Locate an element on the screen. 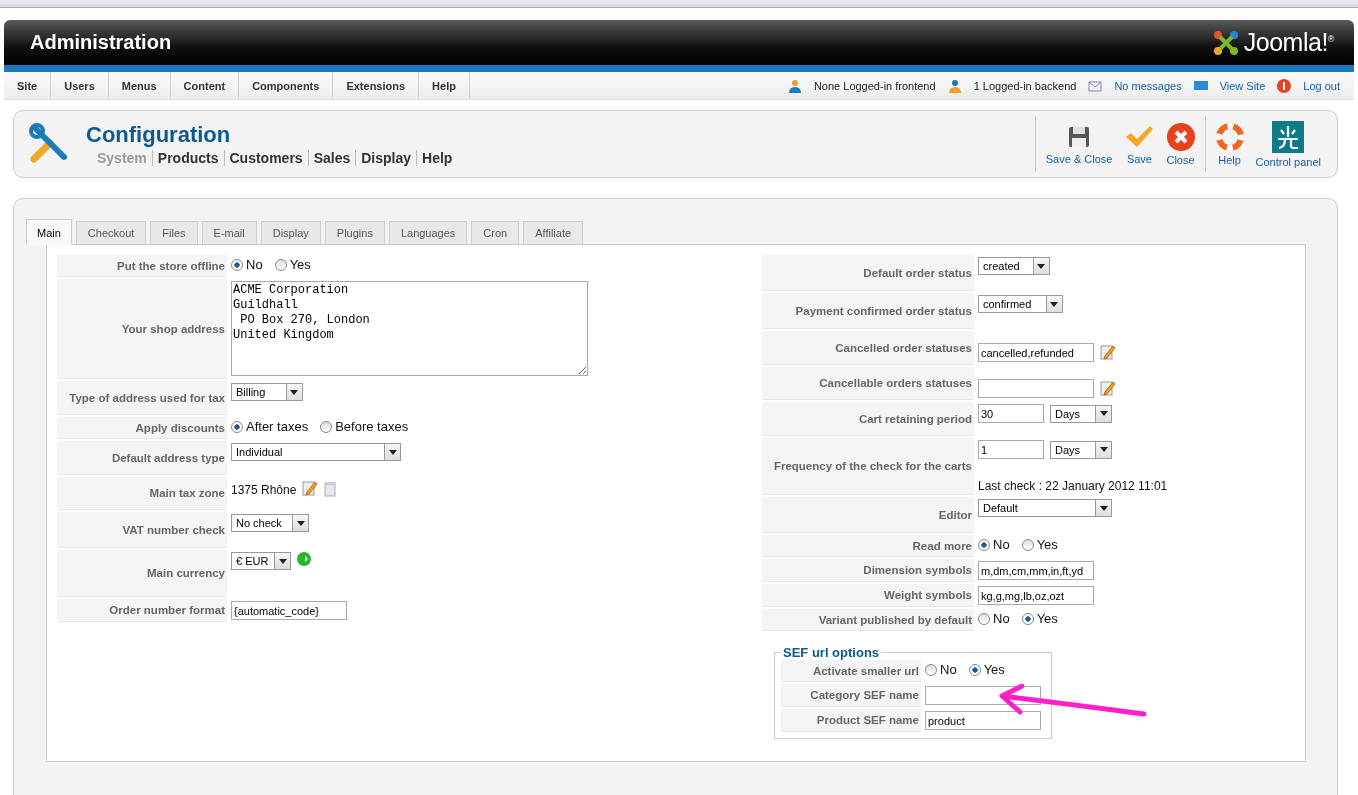 The height and width of the screenshot is (795, 1358). text-field: m,dm,cm,mm,in,ft,yd is located at coordinates (1036, 570).